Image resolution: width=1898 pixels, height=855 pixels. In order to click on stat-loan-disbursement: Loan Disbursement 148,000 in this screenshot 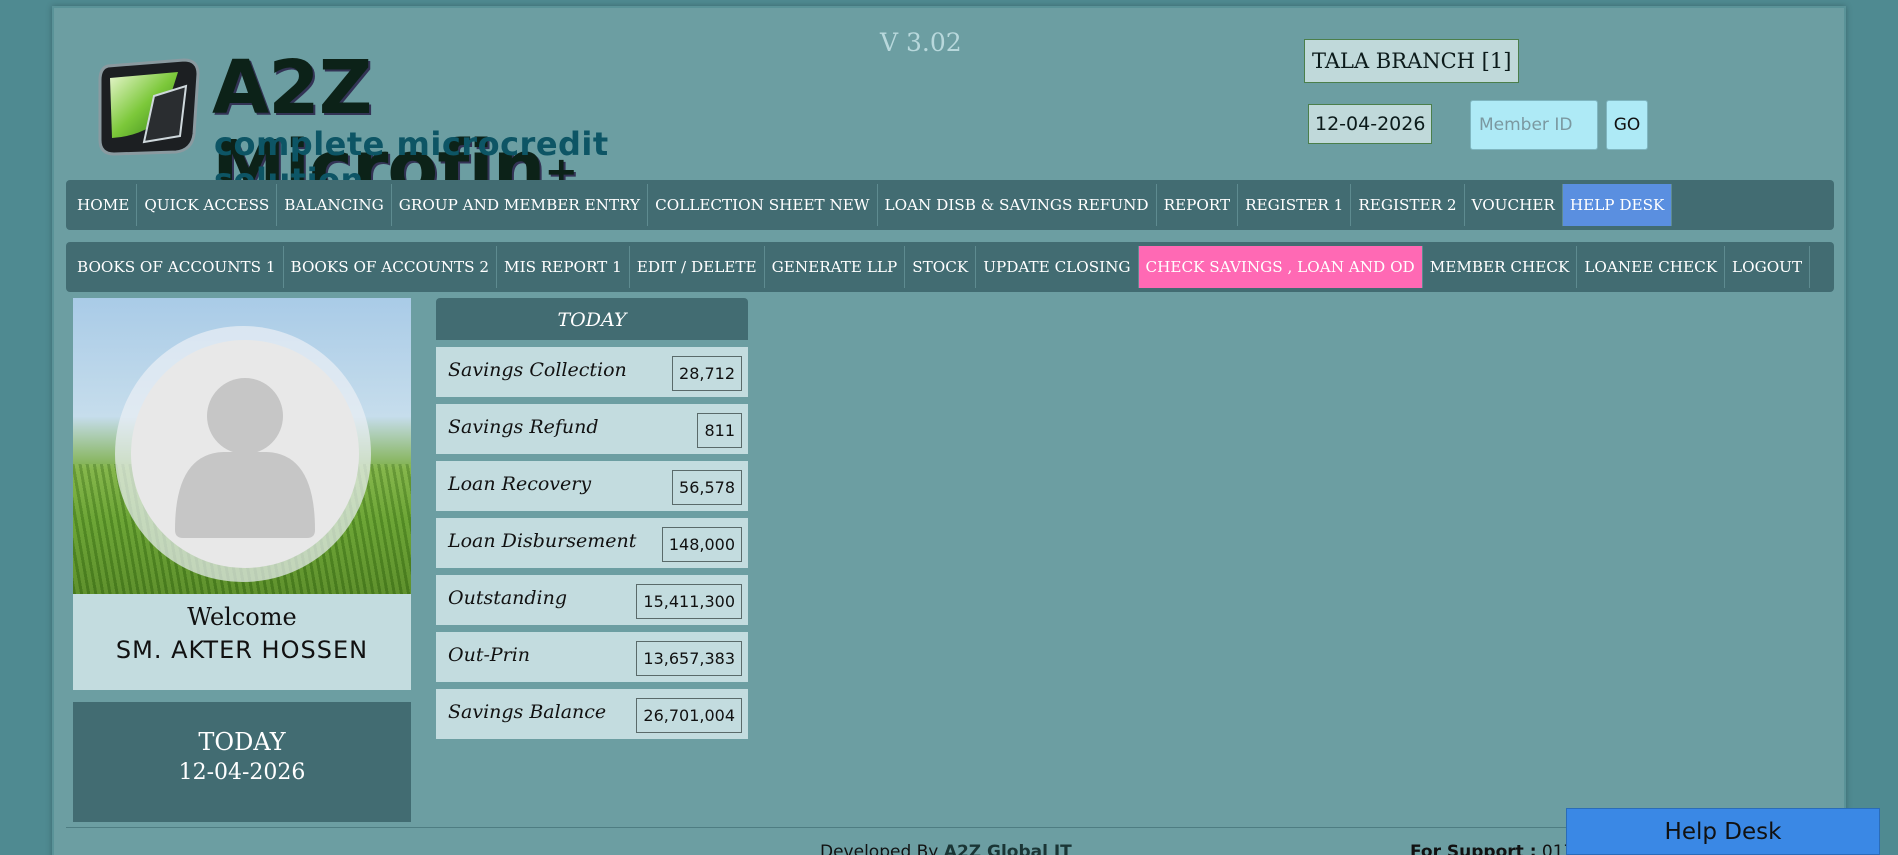, I will do `click(592, 543)`.